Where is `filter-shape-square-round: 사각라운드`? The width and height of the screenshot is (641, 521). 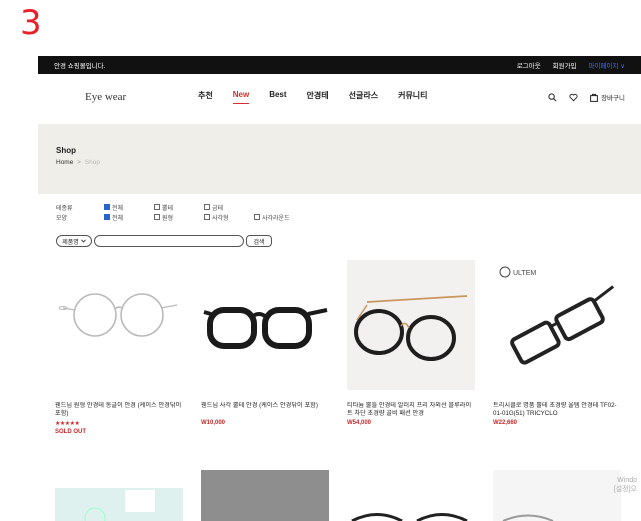
filter-shape-square-round: 사각라운드 is located at coordinates (273, 217).